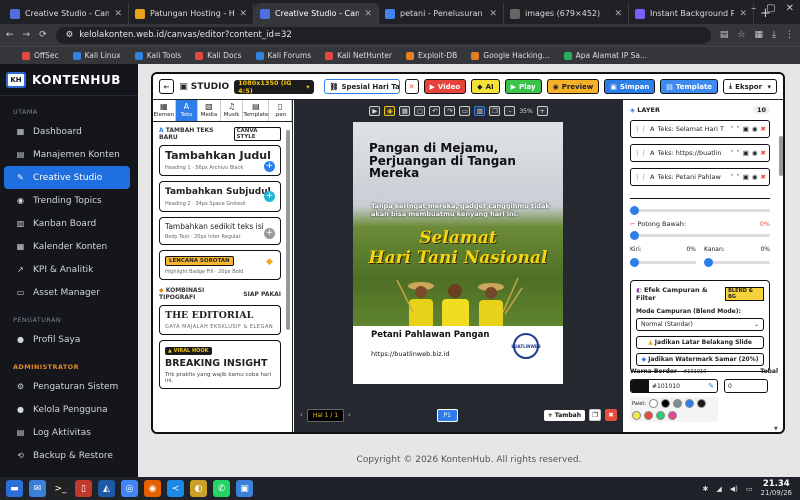 This screenshot has width=800, height=500. What do you see at coordinates (83, 488) in the screenshot?
I see `pdf-icon: ▯` at bounding box center [83, 488].